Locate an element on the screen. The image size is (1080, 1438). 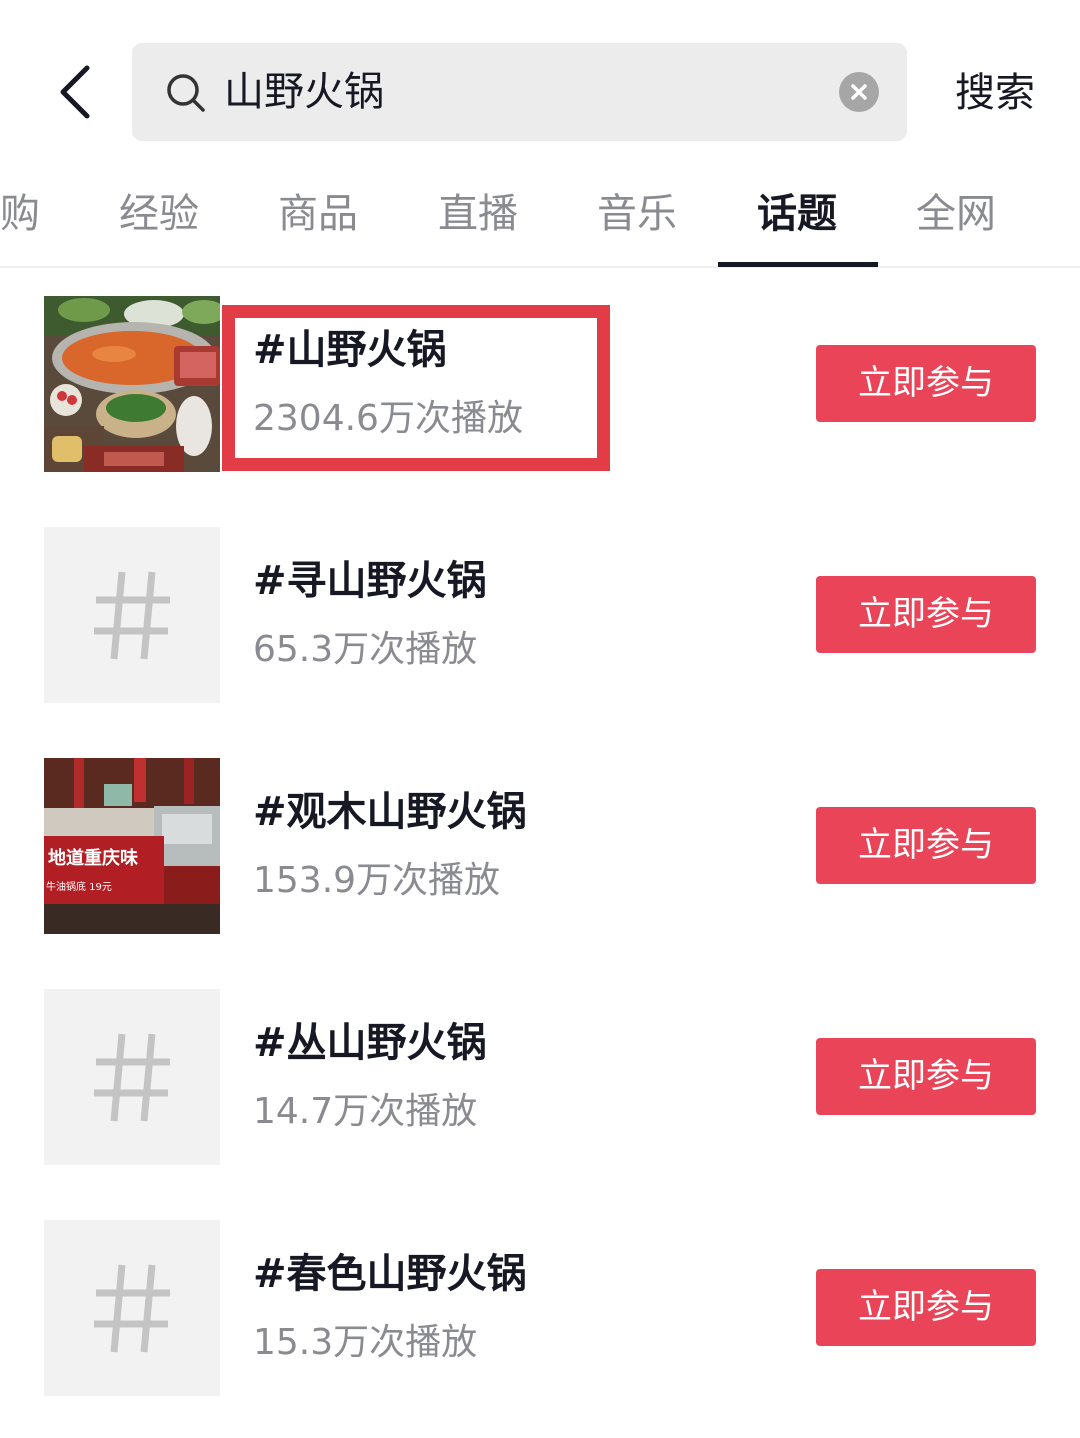
svg-text: 地道重庆味 is located at coordinates (93, 858).